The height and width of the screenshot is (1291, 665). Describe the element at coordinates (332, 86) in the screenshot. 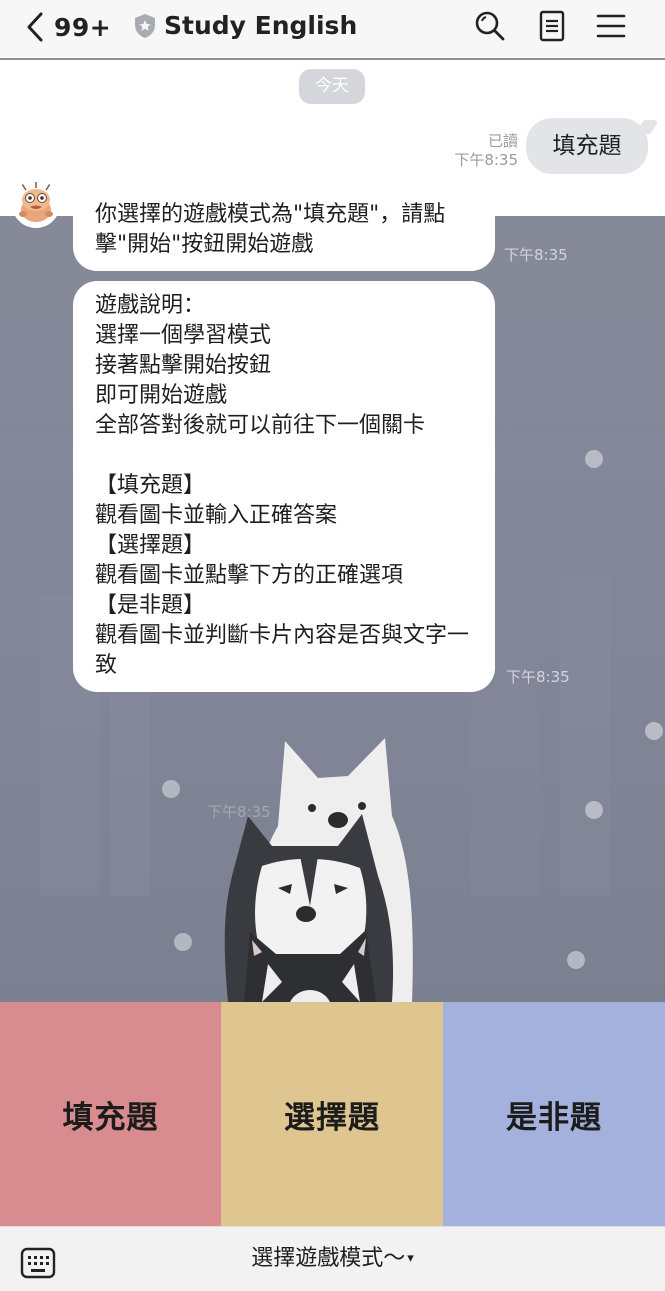

I see `date-separator: 今天` at that location.